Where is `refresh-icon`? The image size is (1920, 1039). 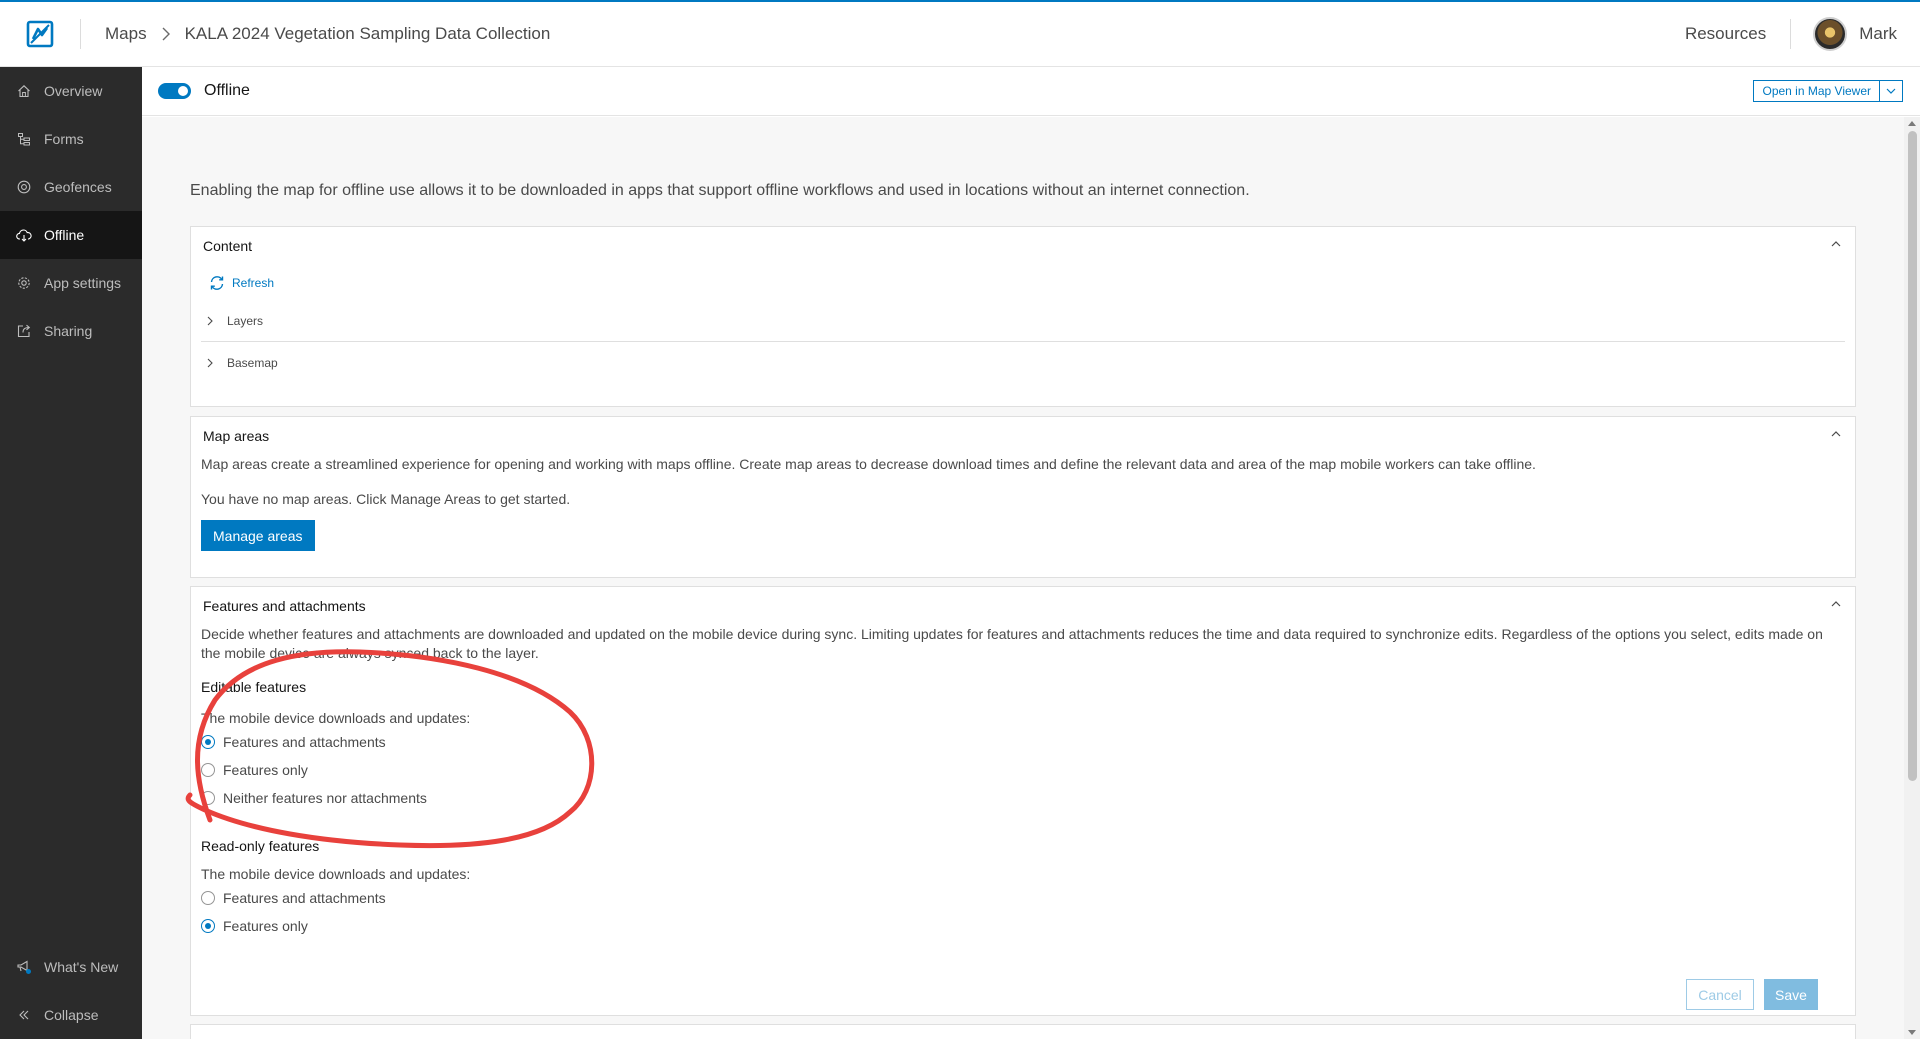
refresh-icon is located at coordinates (217, 283).